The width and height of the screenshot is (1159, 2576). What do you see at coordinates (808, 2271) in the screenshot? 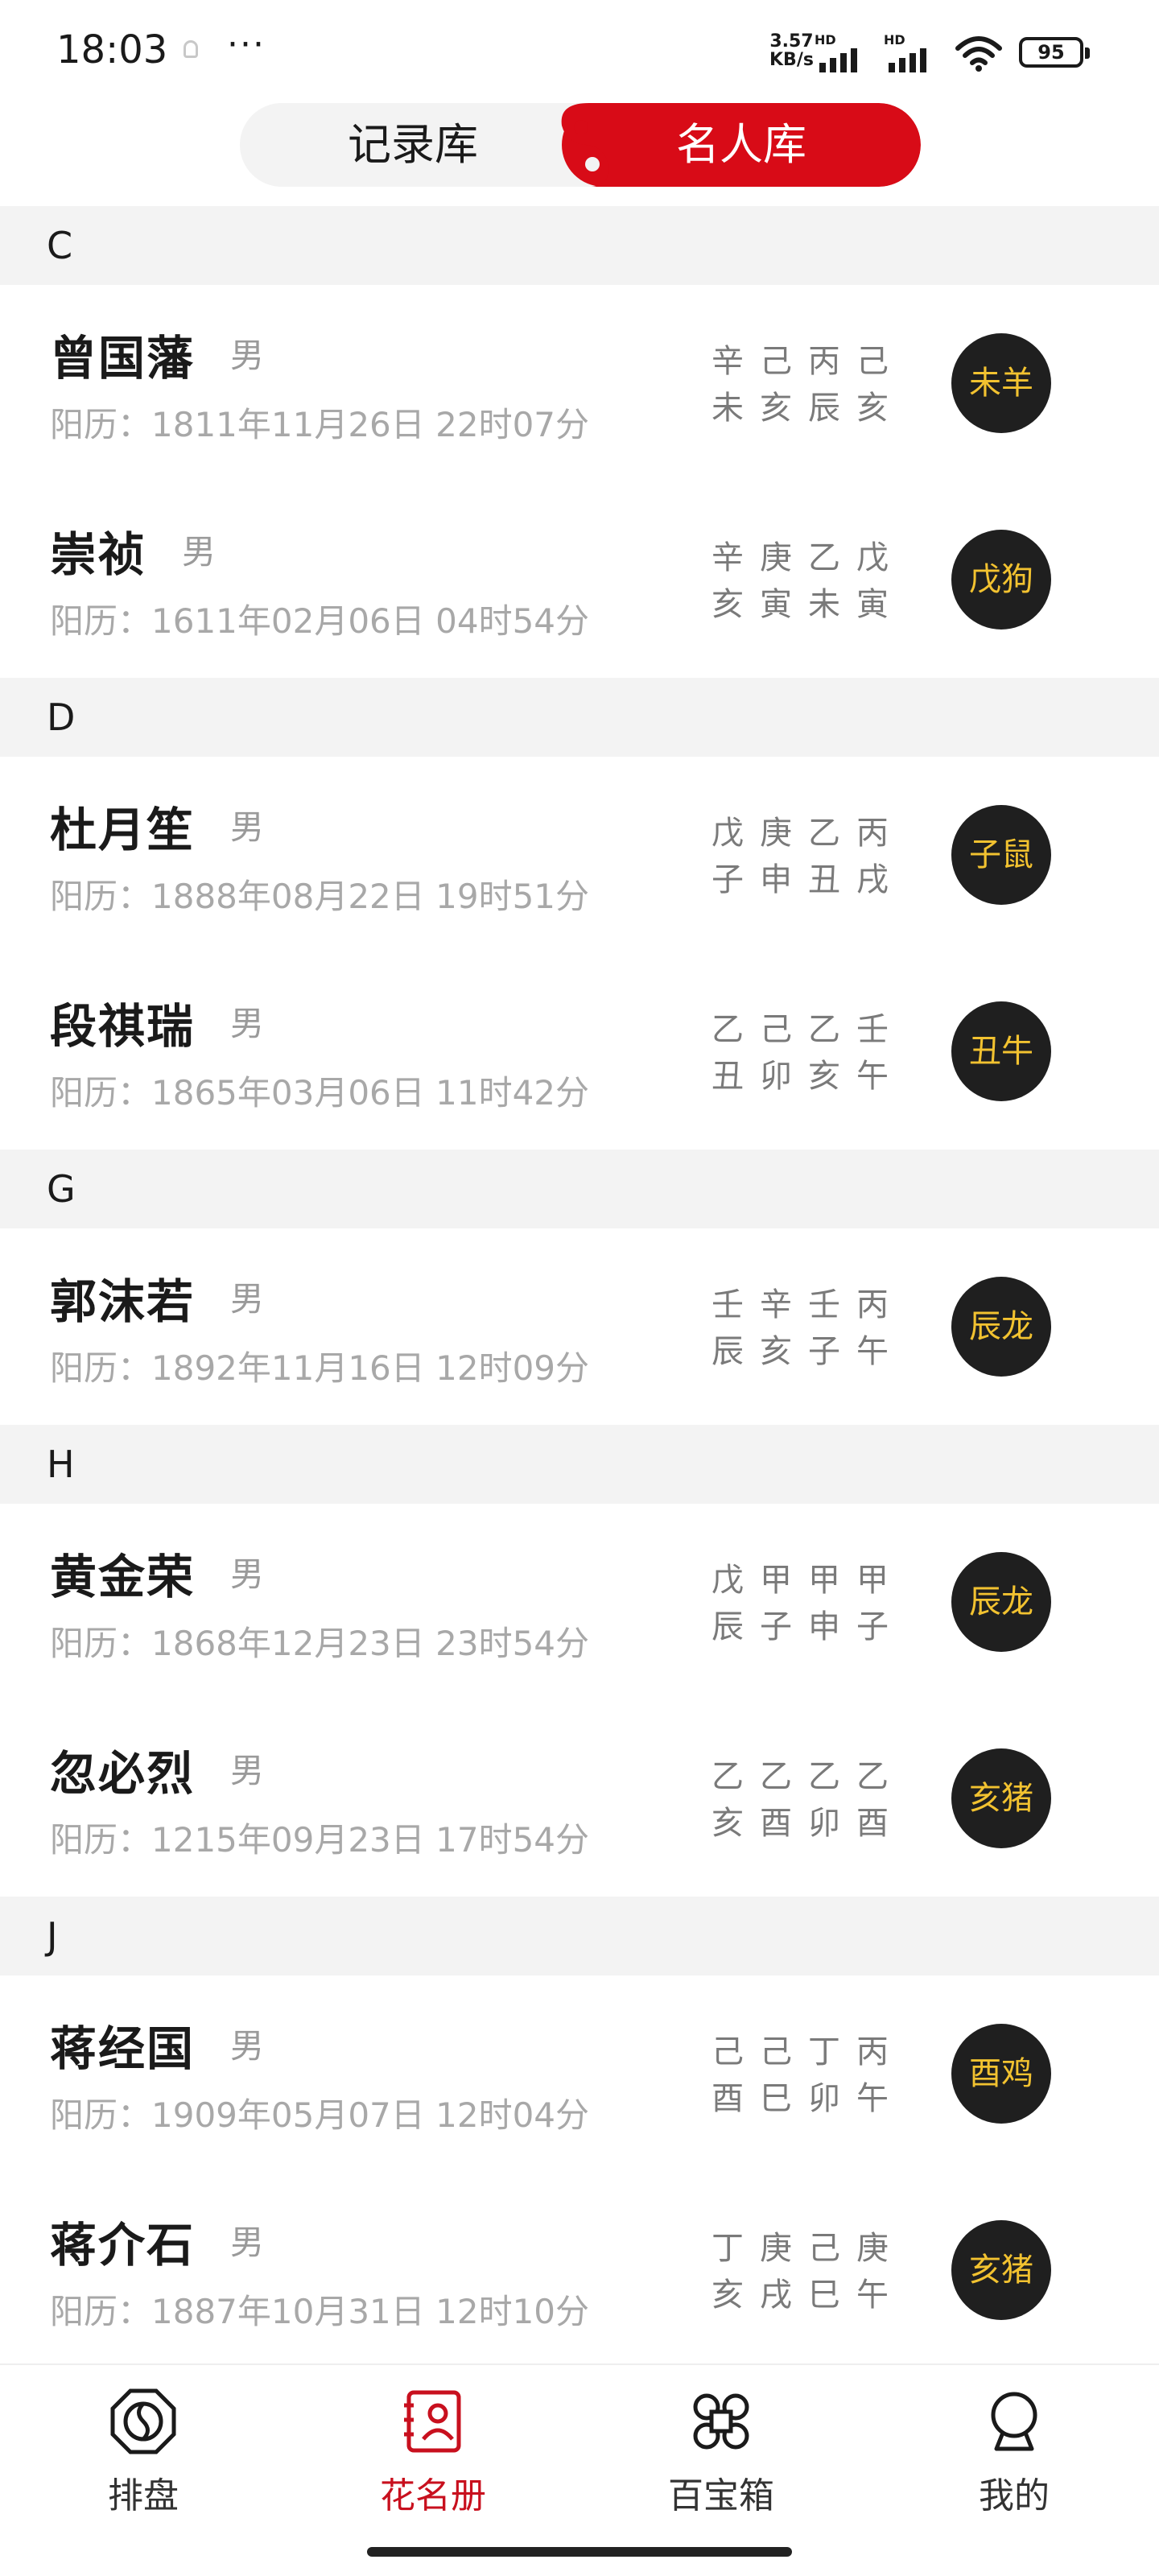
I see `bazi-pillars: 丁庚己庚 亥戌巳午` at bounding box center [808, 2271].